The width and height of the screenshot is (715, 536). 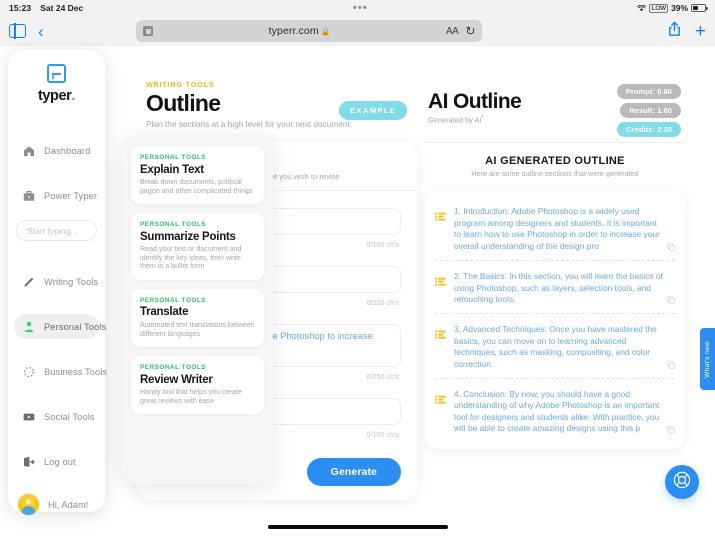 I want to click on divider, so click(x=555, y=143).